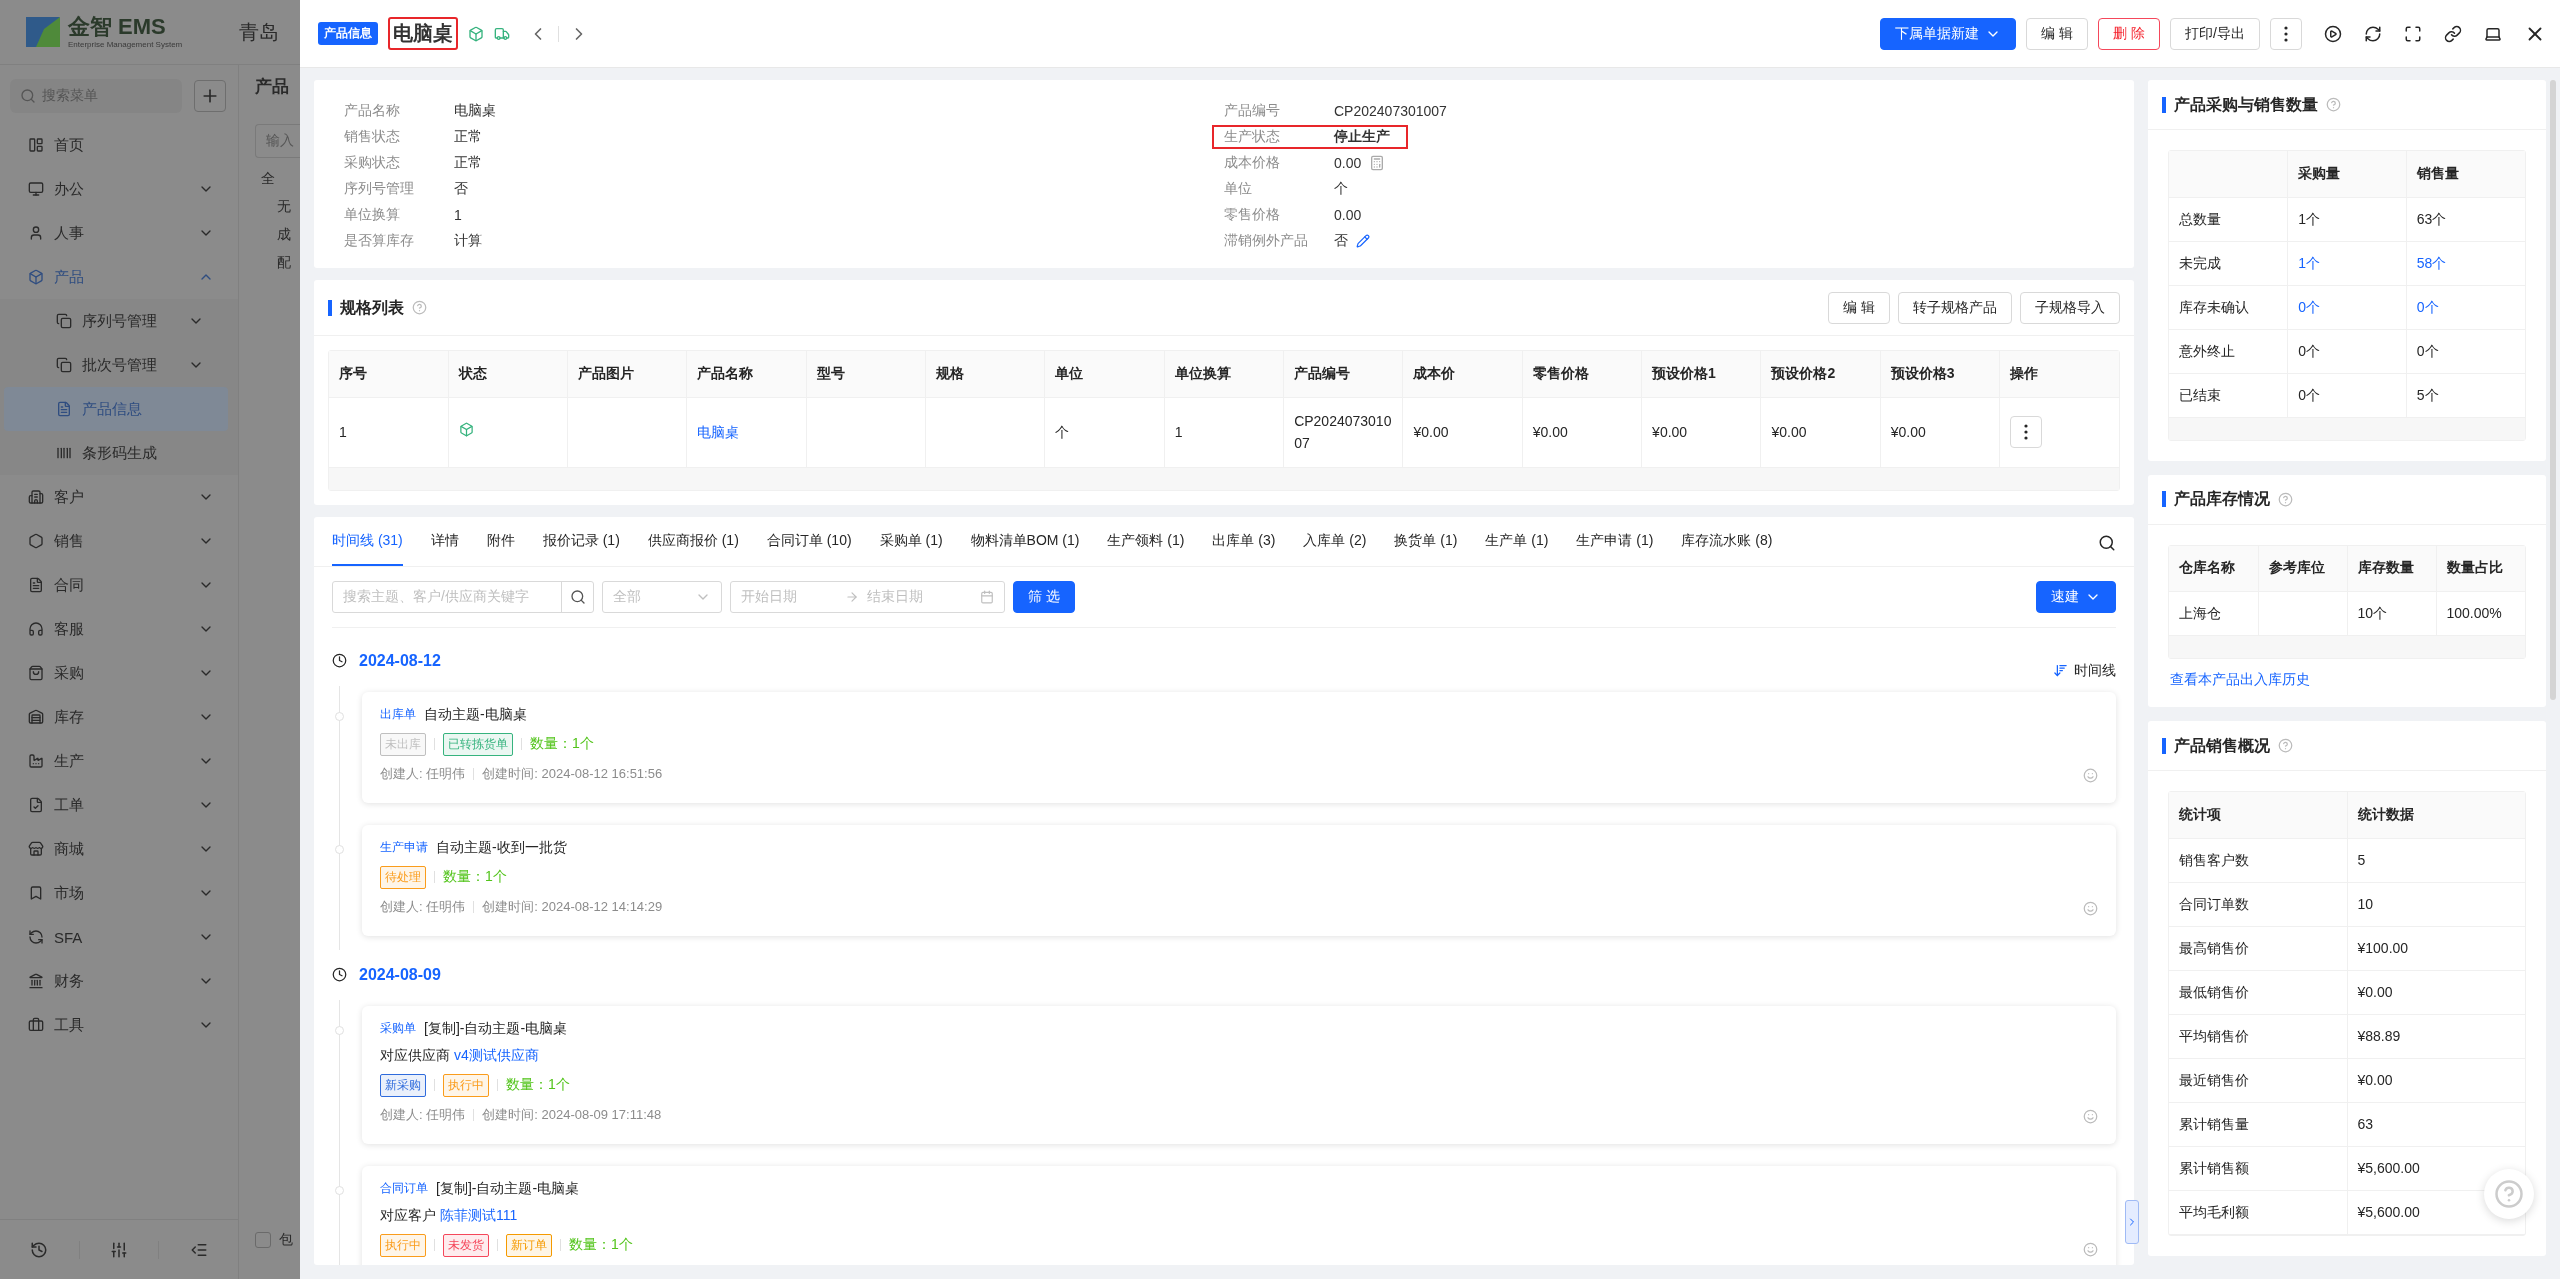 Image resolution: width=2560 pixels, height=1279 pixels. Describe the element at coordinates (2215, 33) in the screenshot. I see `toolbar-button: 打印/导出` at that location.